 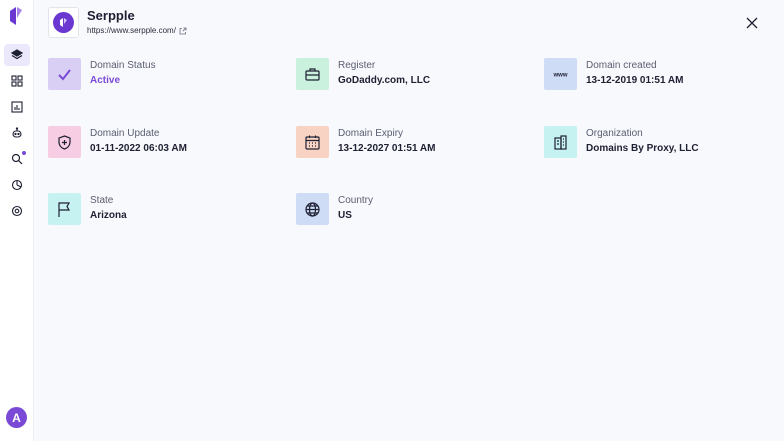 I want to click on checkmark-icon, so click(x=64, y=74).